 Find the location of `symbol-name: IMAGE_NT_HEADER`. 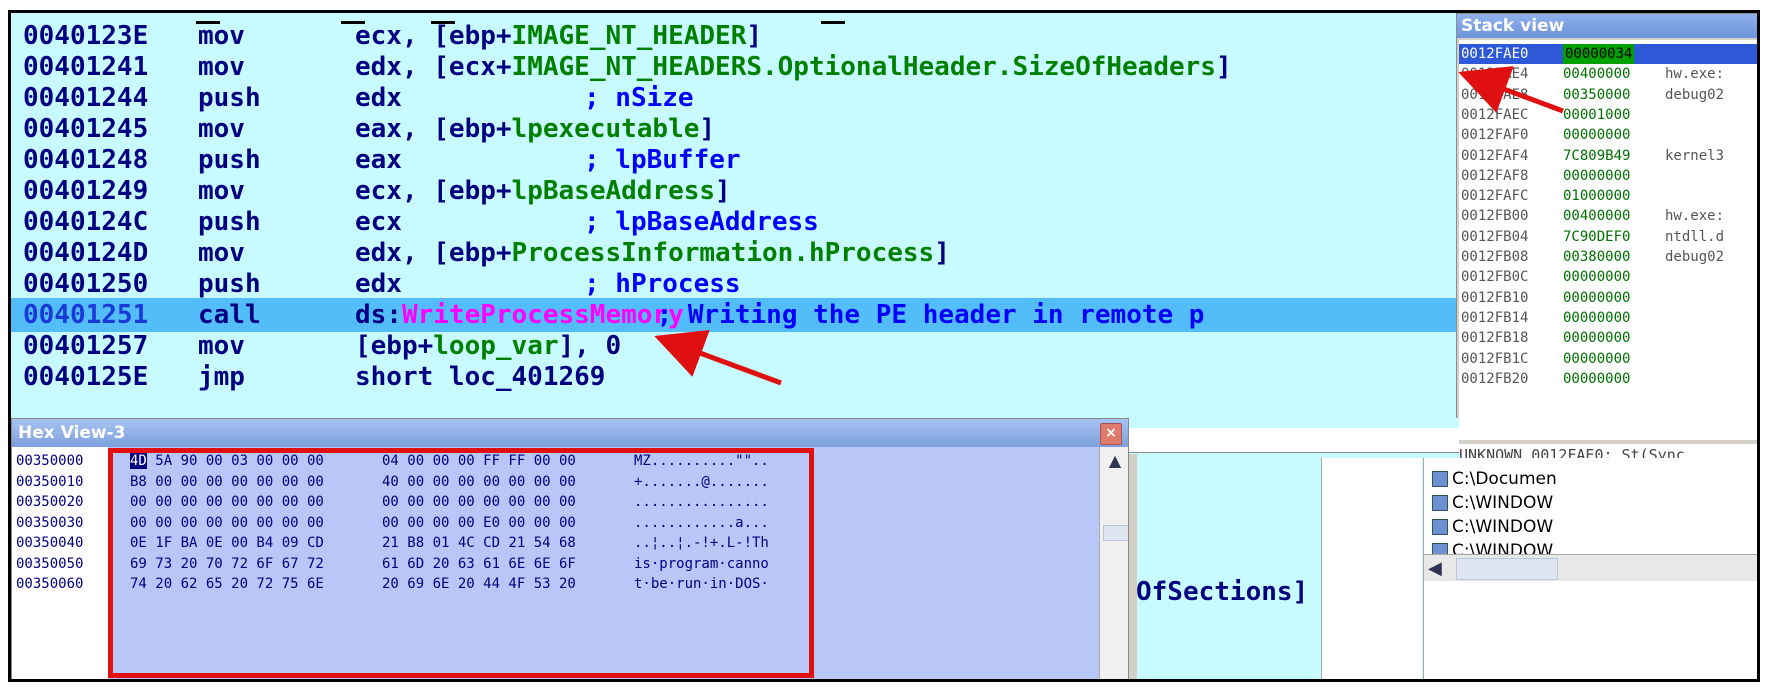

symbol-name: IMAGE_NT_HEADER is located at coordinates (629, 36).